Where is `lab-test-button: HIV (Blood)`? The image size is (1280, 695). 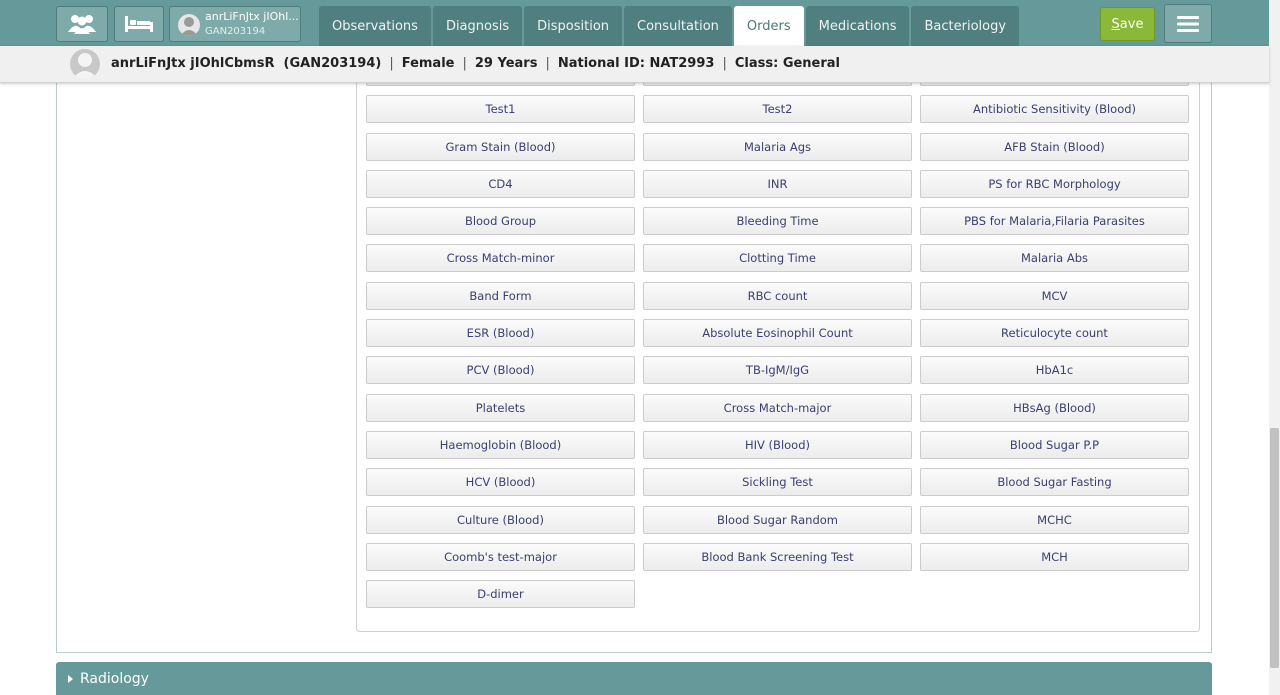
lab-test-button: HIV (Blood) is located at coordinates (777, 444).